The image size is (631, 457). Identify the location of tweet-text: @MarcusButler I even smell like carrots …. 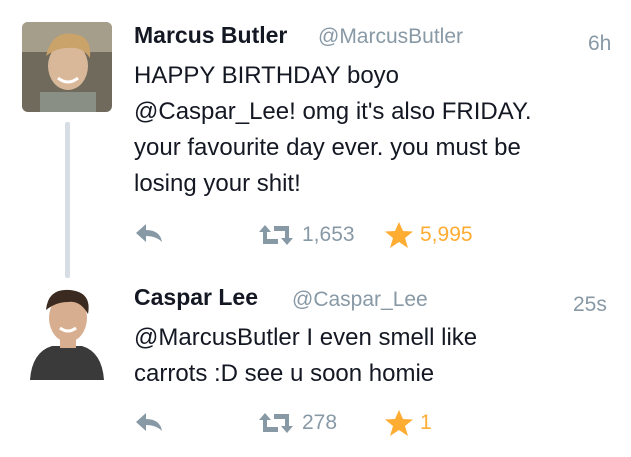
(306, 355).